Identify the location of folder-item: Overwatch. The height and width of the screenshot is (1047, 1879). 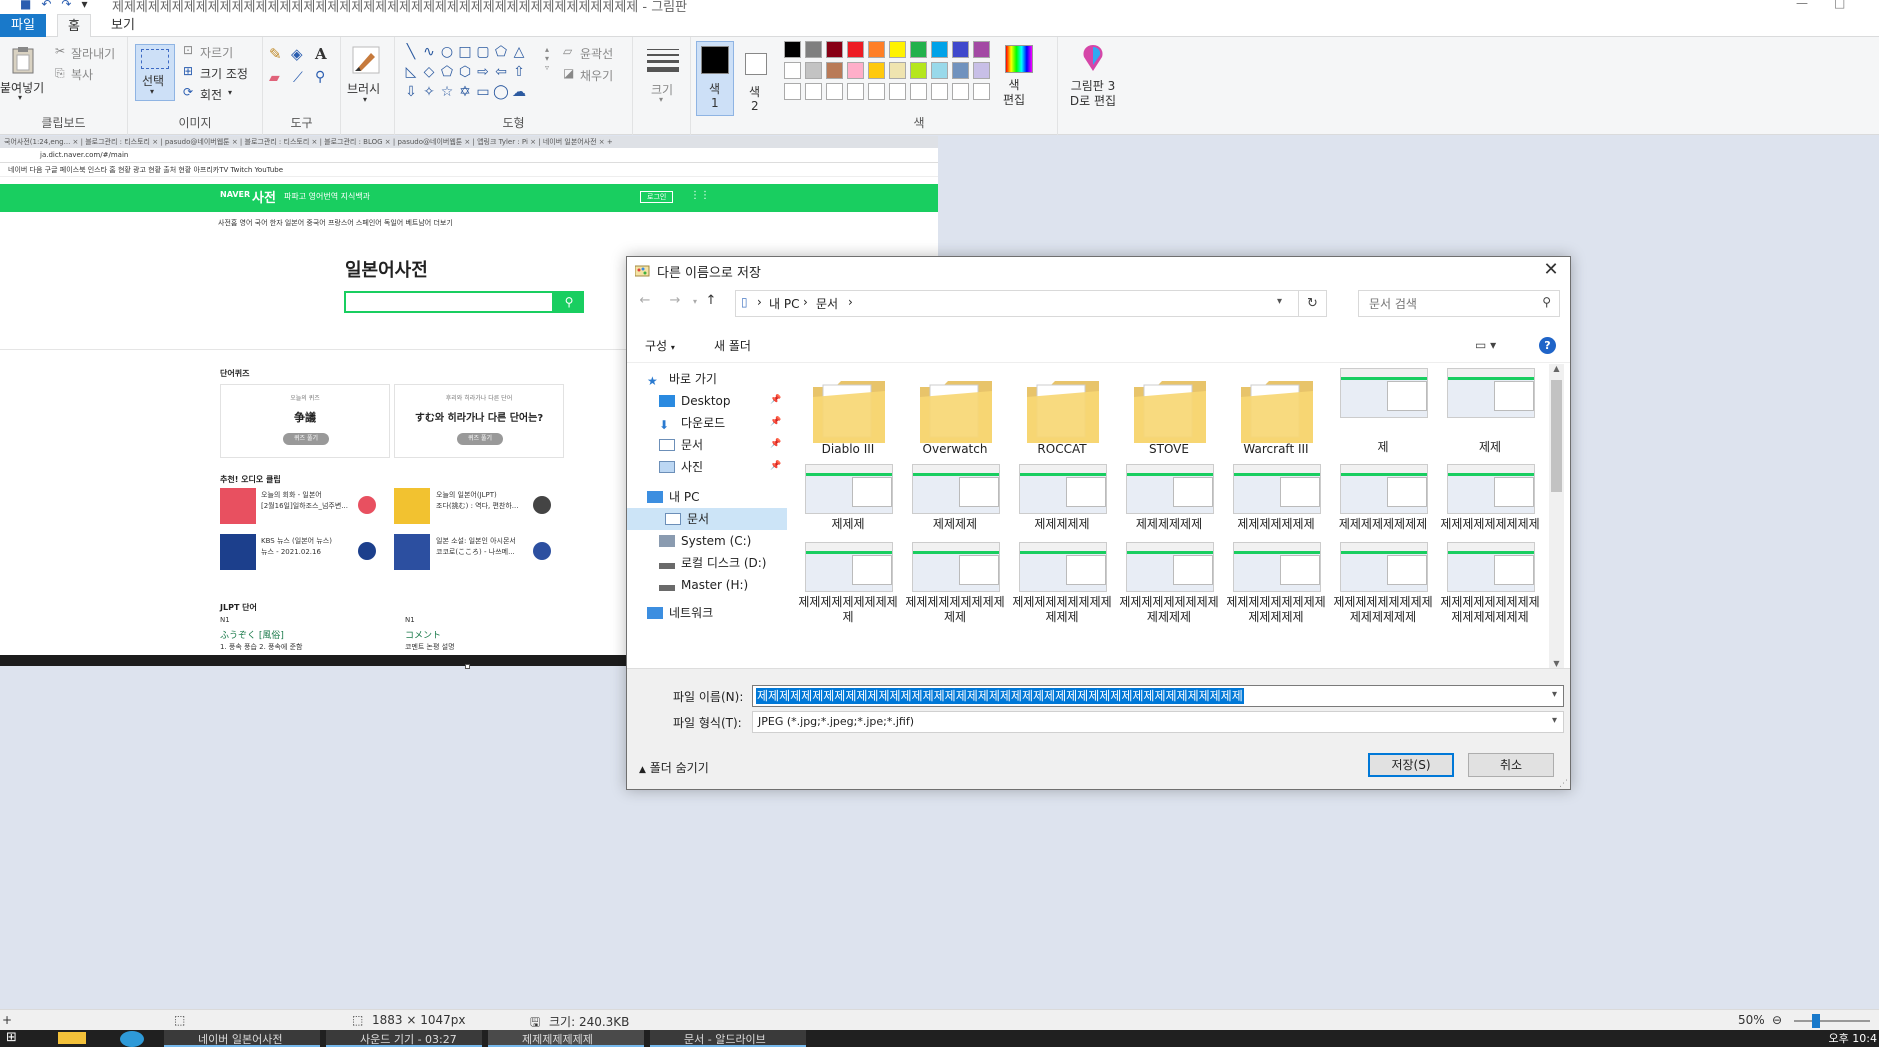
(950, 410).